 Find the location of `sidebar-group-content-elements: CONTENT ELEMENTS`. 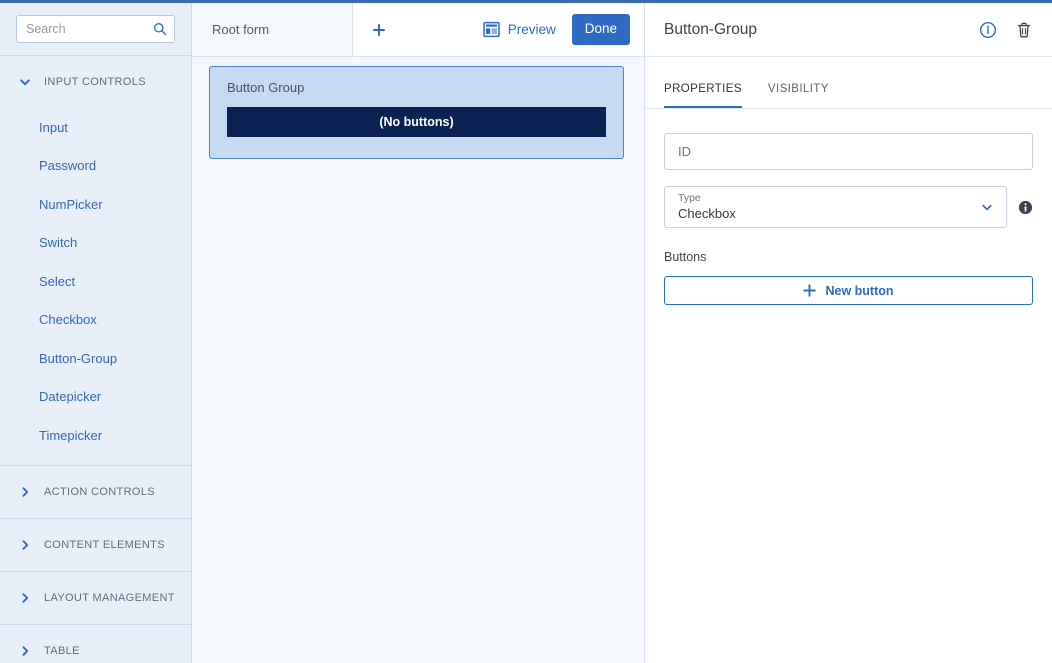

sidebar-group-content-elements: CONTENT ELEMENTS is located at coordinates (95, 545).